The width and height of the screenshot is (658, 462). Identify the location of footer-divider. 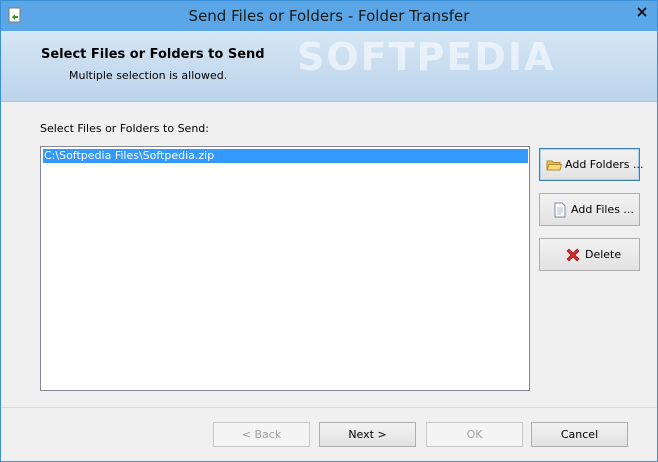
(329, 407).